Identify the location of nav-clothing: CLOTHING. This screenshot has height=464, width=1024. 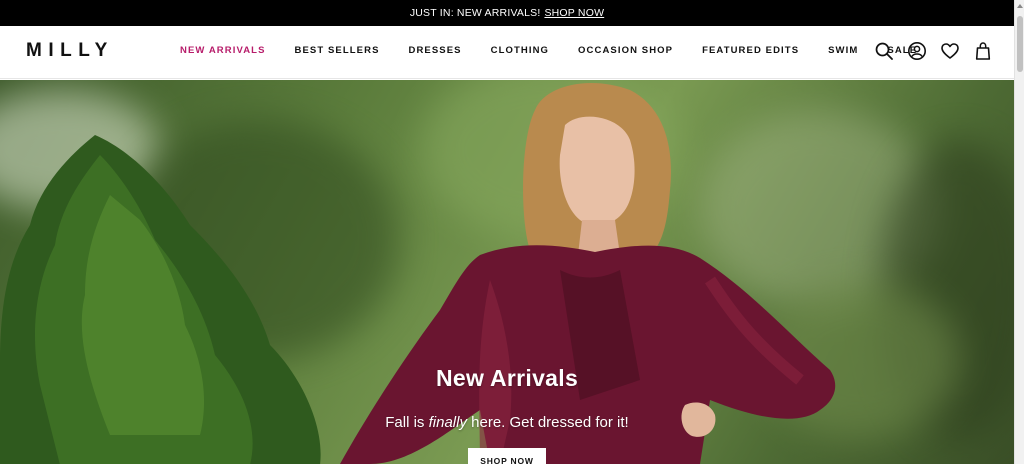
(520, 50).